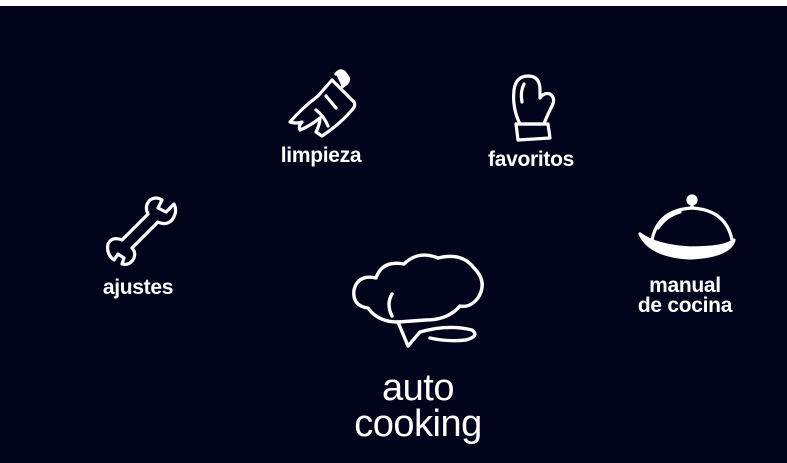 The width and height of the screenshot is (787, 463). What do you see at coordinates (142, 231) in the screenshot?
I see `wrench-icon` at bounding box center [142, 231].